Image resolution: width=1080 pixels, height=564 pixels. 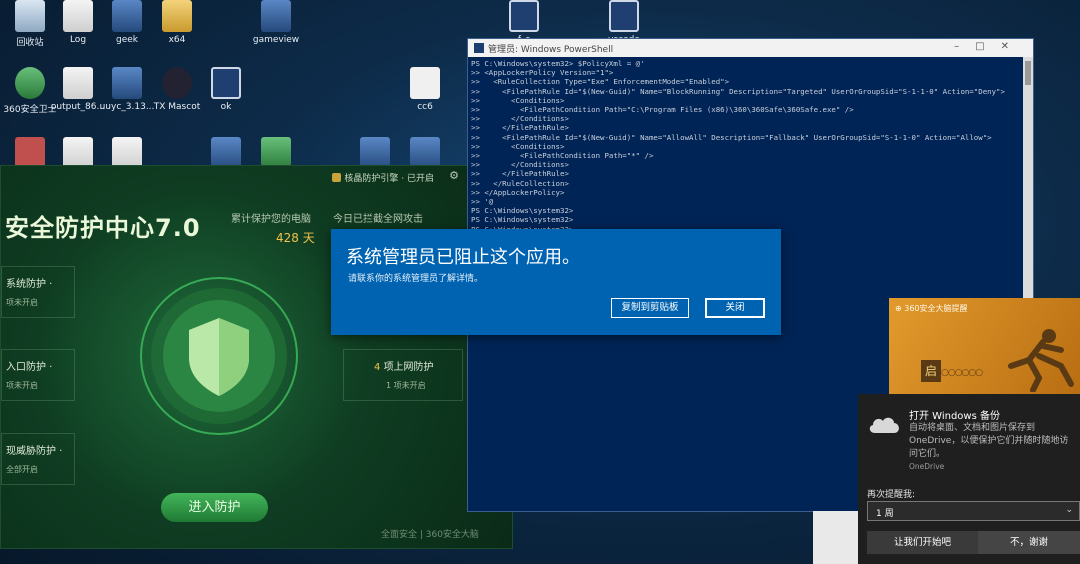 I want to click on desktop-icon-gameview: gameview, so click(x=276, y=22).